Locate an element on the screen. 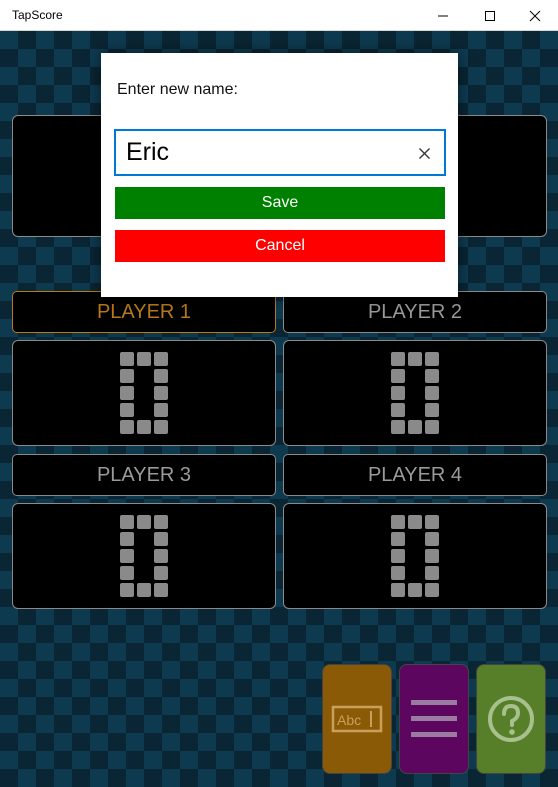 The height and width of the screenshot is (787, 558). player-1-name-button: PLAYER 1 is located at coordinates (144, 312).